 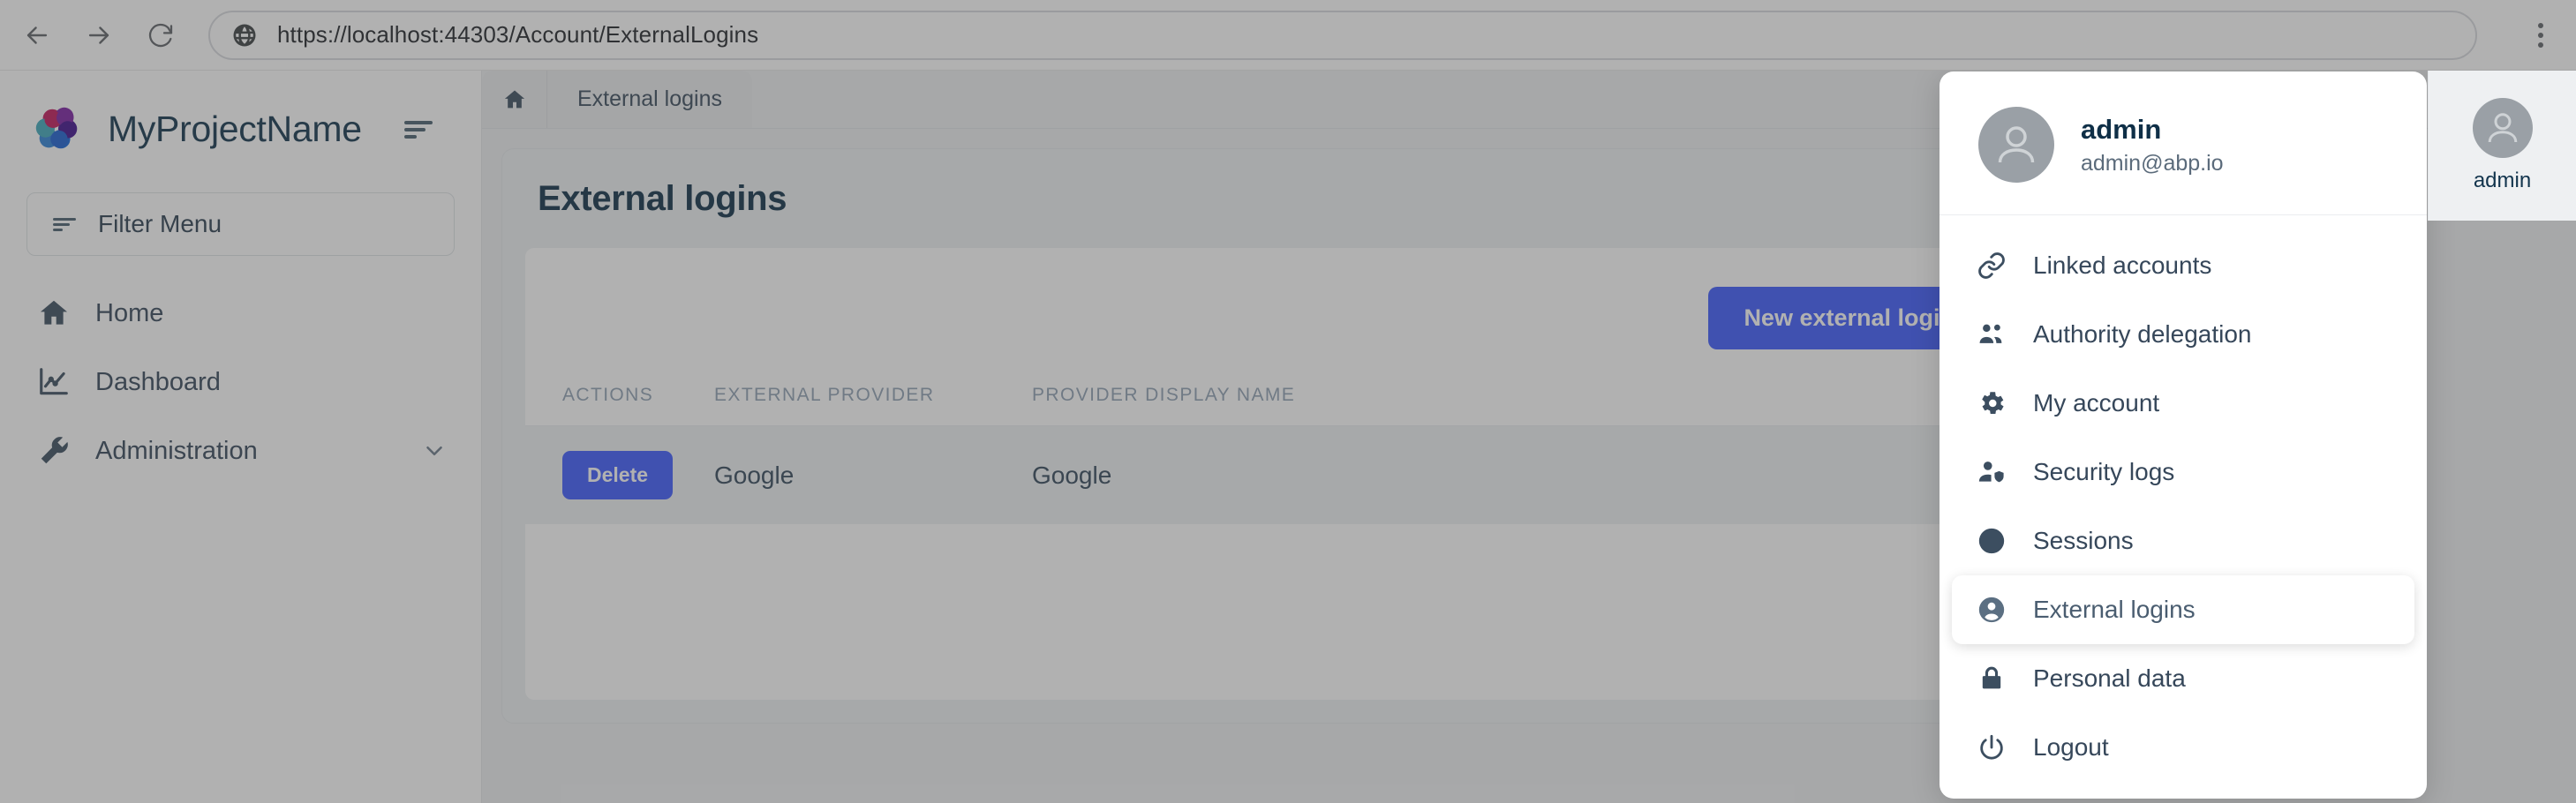 What do you see at coordinates (2123, 265) in the screenshot?
I see `dropdown-item-label: Linked accounts` at bounding box center [2123, 265].